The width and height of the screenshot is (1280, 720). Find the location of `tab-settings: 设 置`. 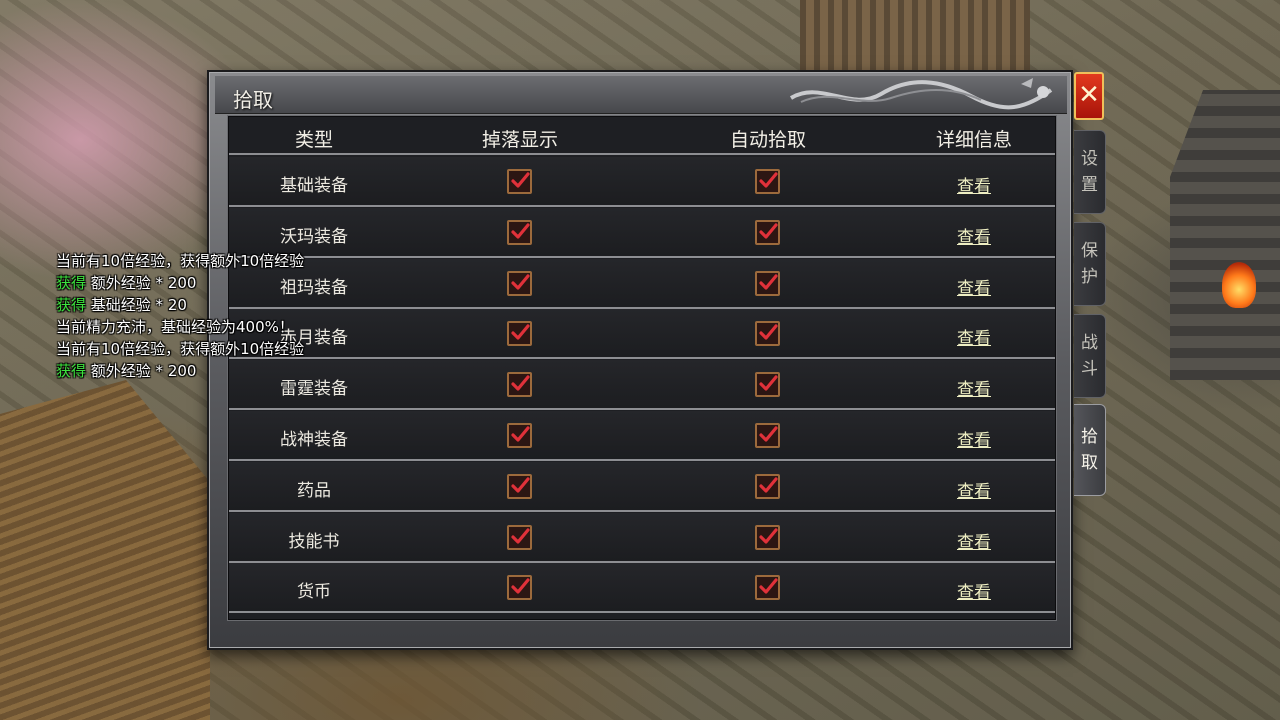

tab-settings: 设 置 is located at coordinates (1090, 172).